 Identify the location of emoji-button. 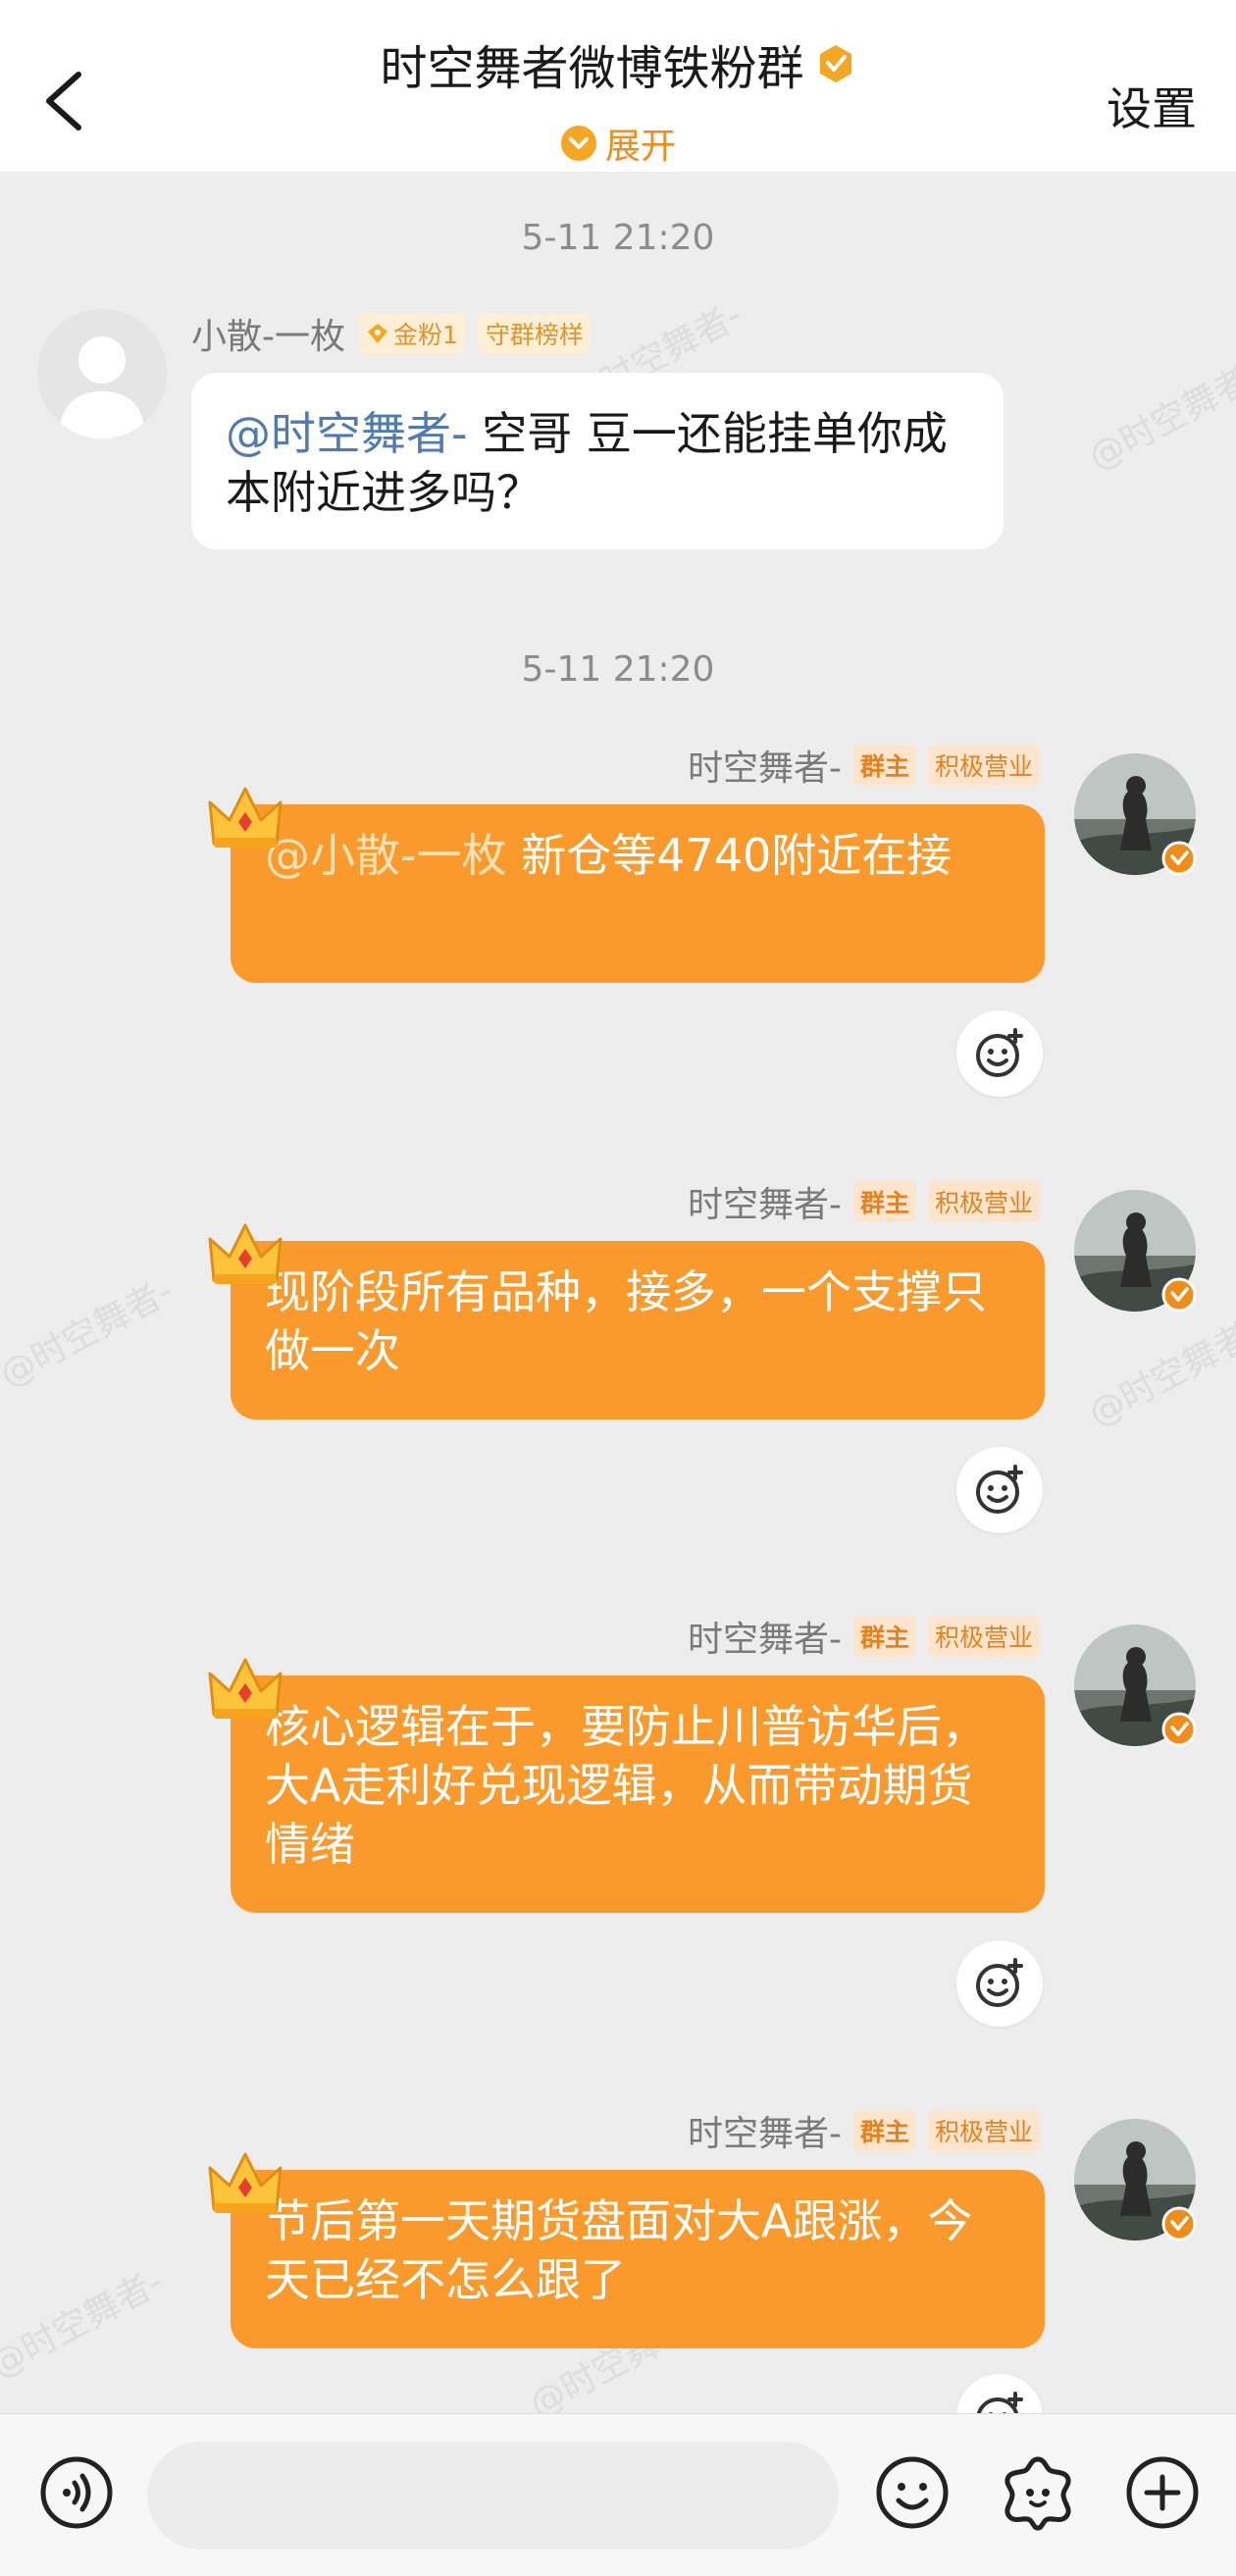
(912, 2492).